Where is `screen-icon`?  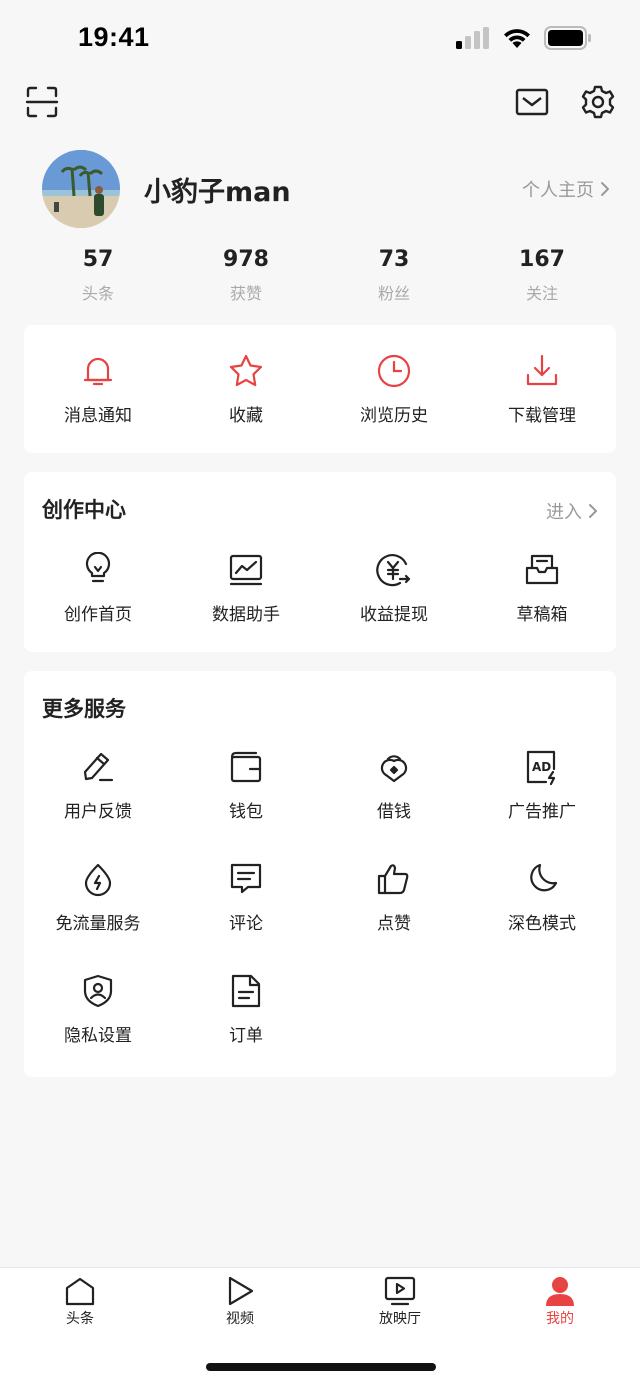
screen-icon is located at coordinates (400, 1291).